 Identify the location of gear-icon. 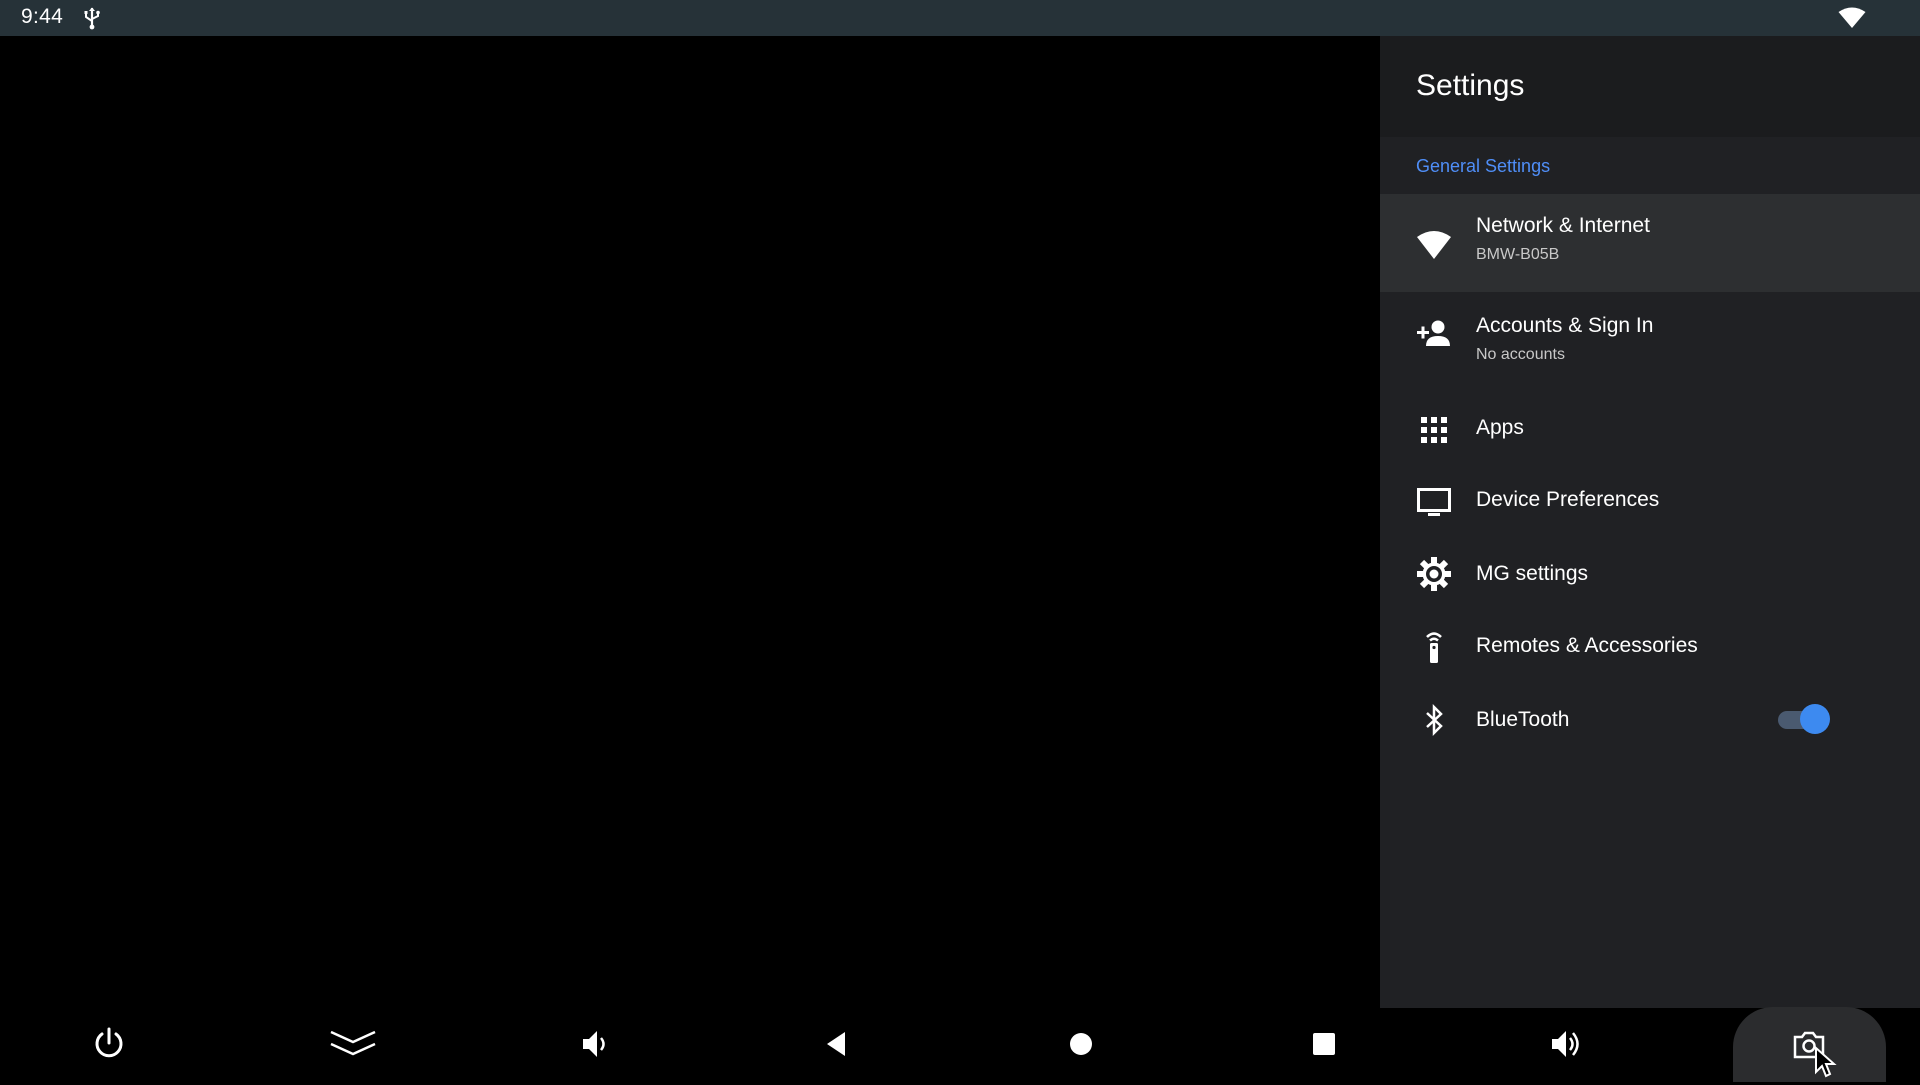
(1434, 574).